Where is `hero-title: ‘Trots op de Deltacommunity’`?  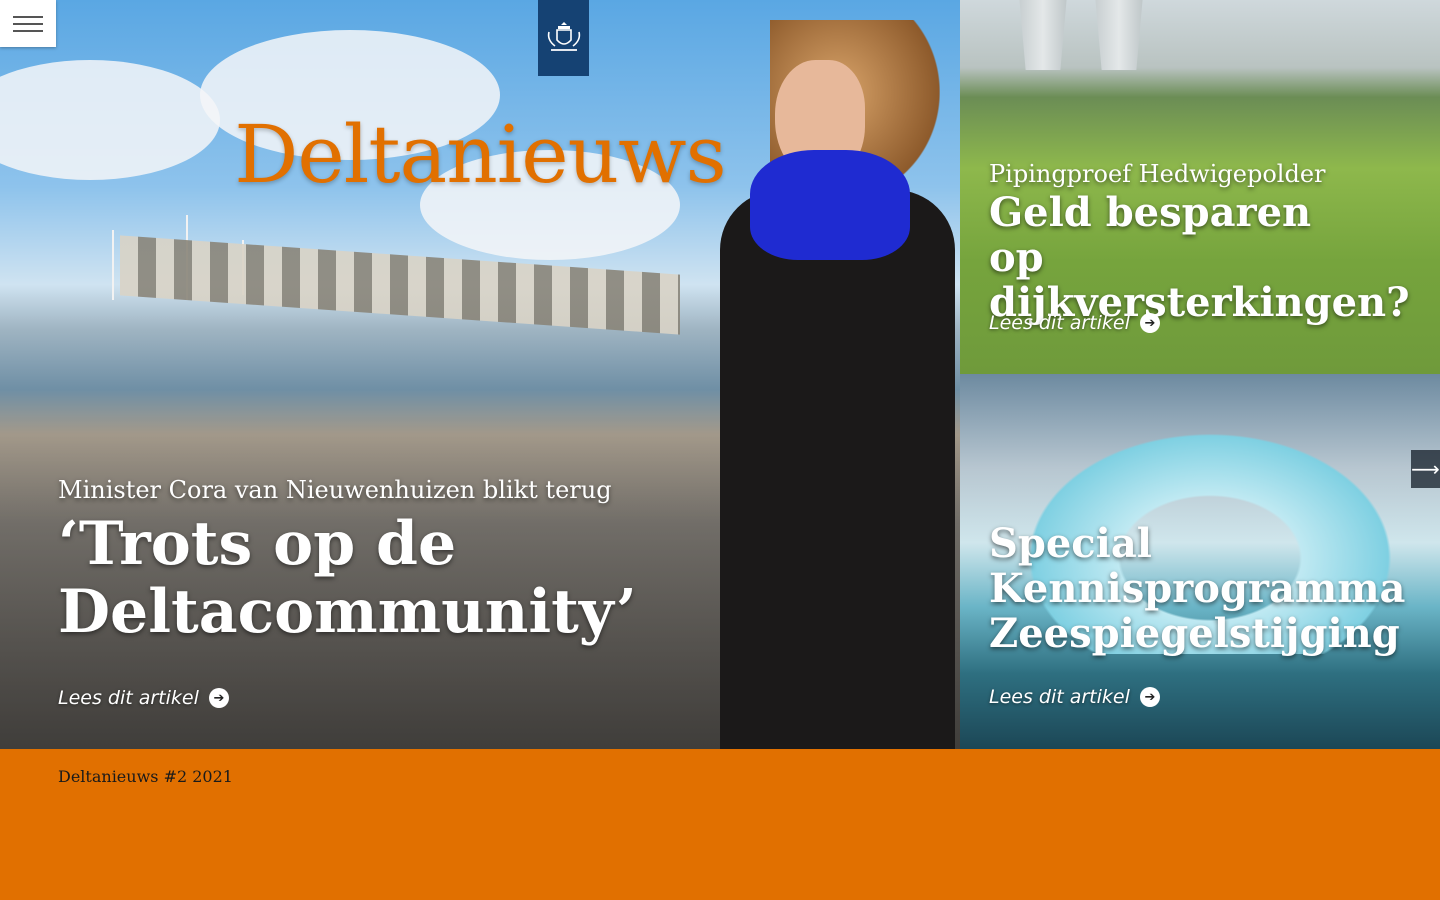 hero-title: ‘Trots op de Deltacommunity’ is located at coordinates (347, 578).